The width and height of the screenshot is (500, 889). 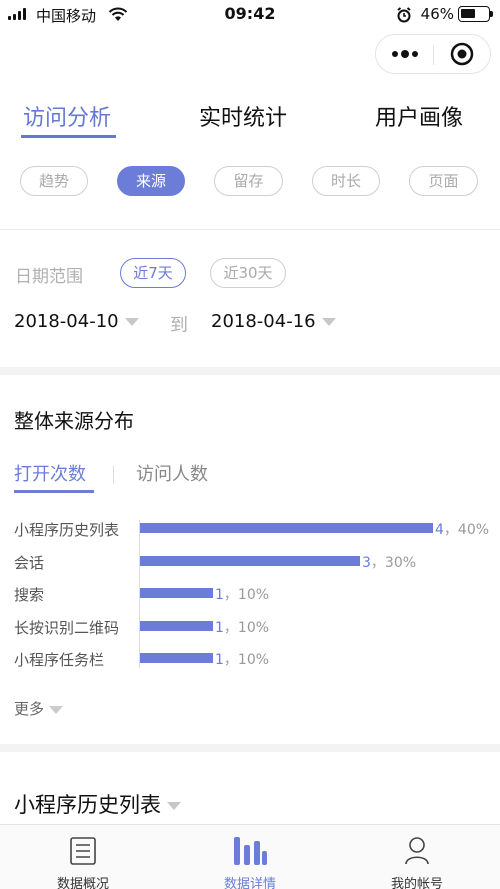 I want to click on detail-title: 小程序历史列表, so click(x=87, y=805).